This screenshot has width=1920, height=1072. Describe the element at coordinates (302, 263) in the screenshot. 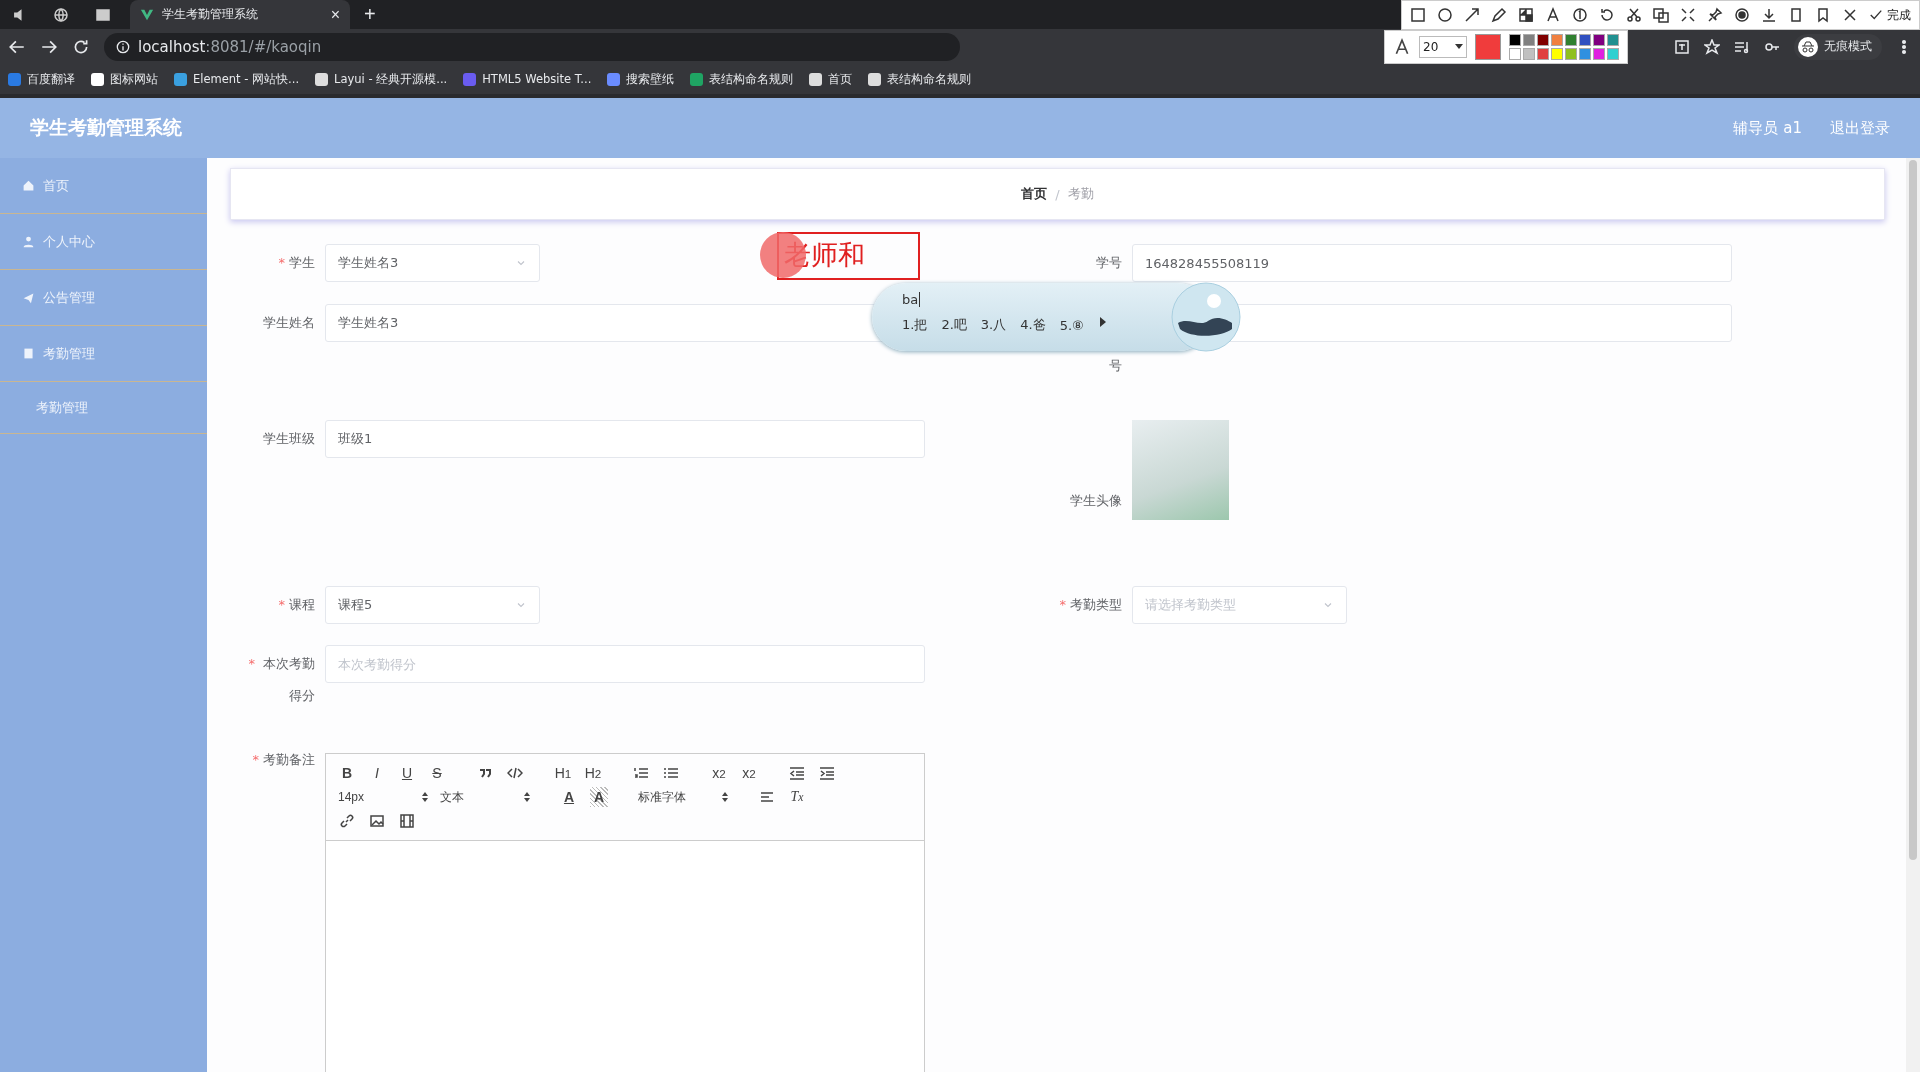

I see `field-label: 学生` at that location.